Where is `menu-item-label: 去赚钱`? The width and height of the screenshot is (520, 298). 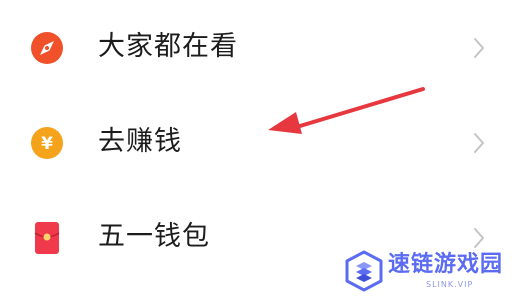
menu-item-label: 去赚钱 is located at coordinates (140, 141).